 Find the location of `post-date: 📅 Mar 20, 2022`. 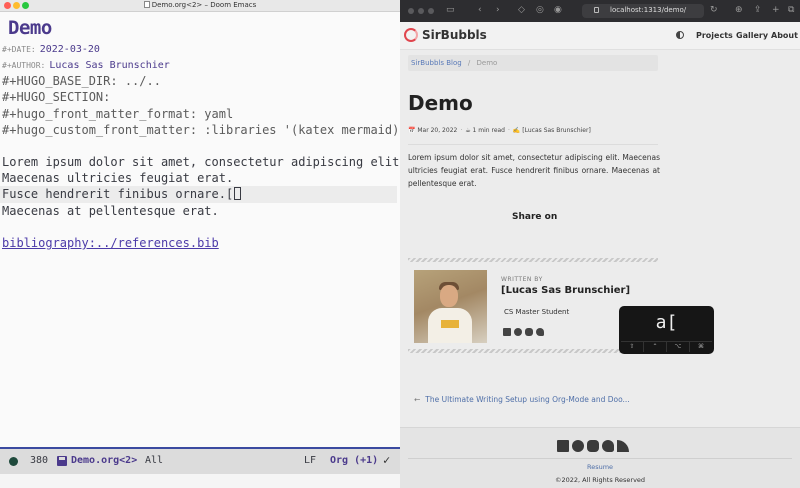

post-date: 📅 Mar 20, 2022 is located at coordinates (433, 130).